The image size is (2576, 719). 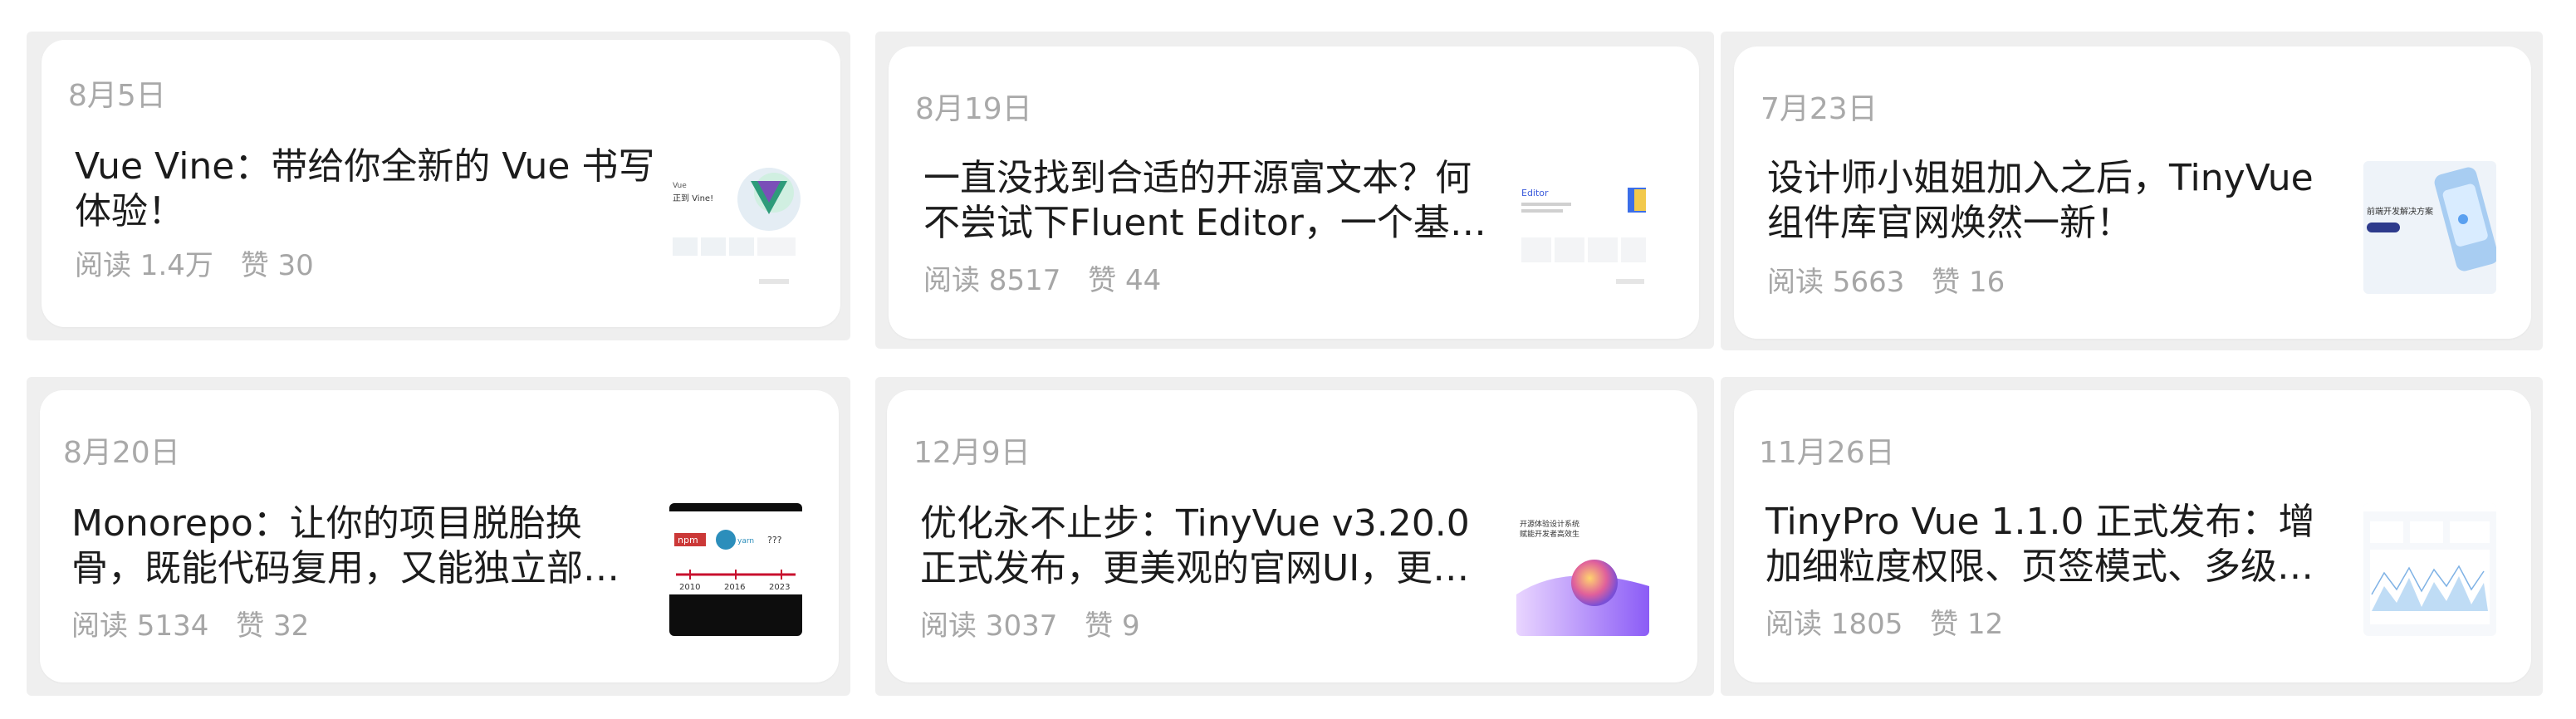 I want to click on svg-text: yarn, so click(x=745, y=541).